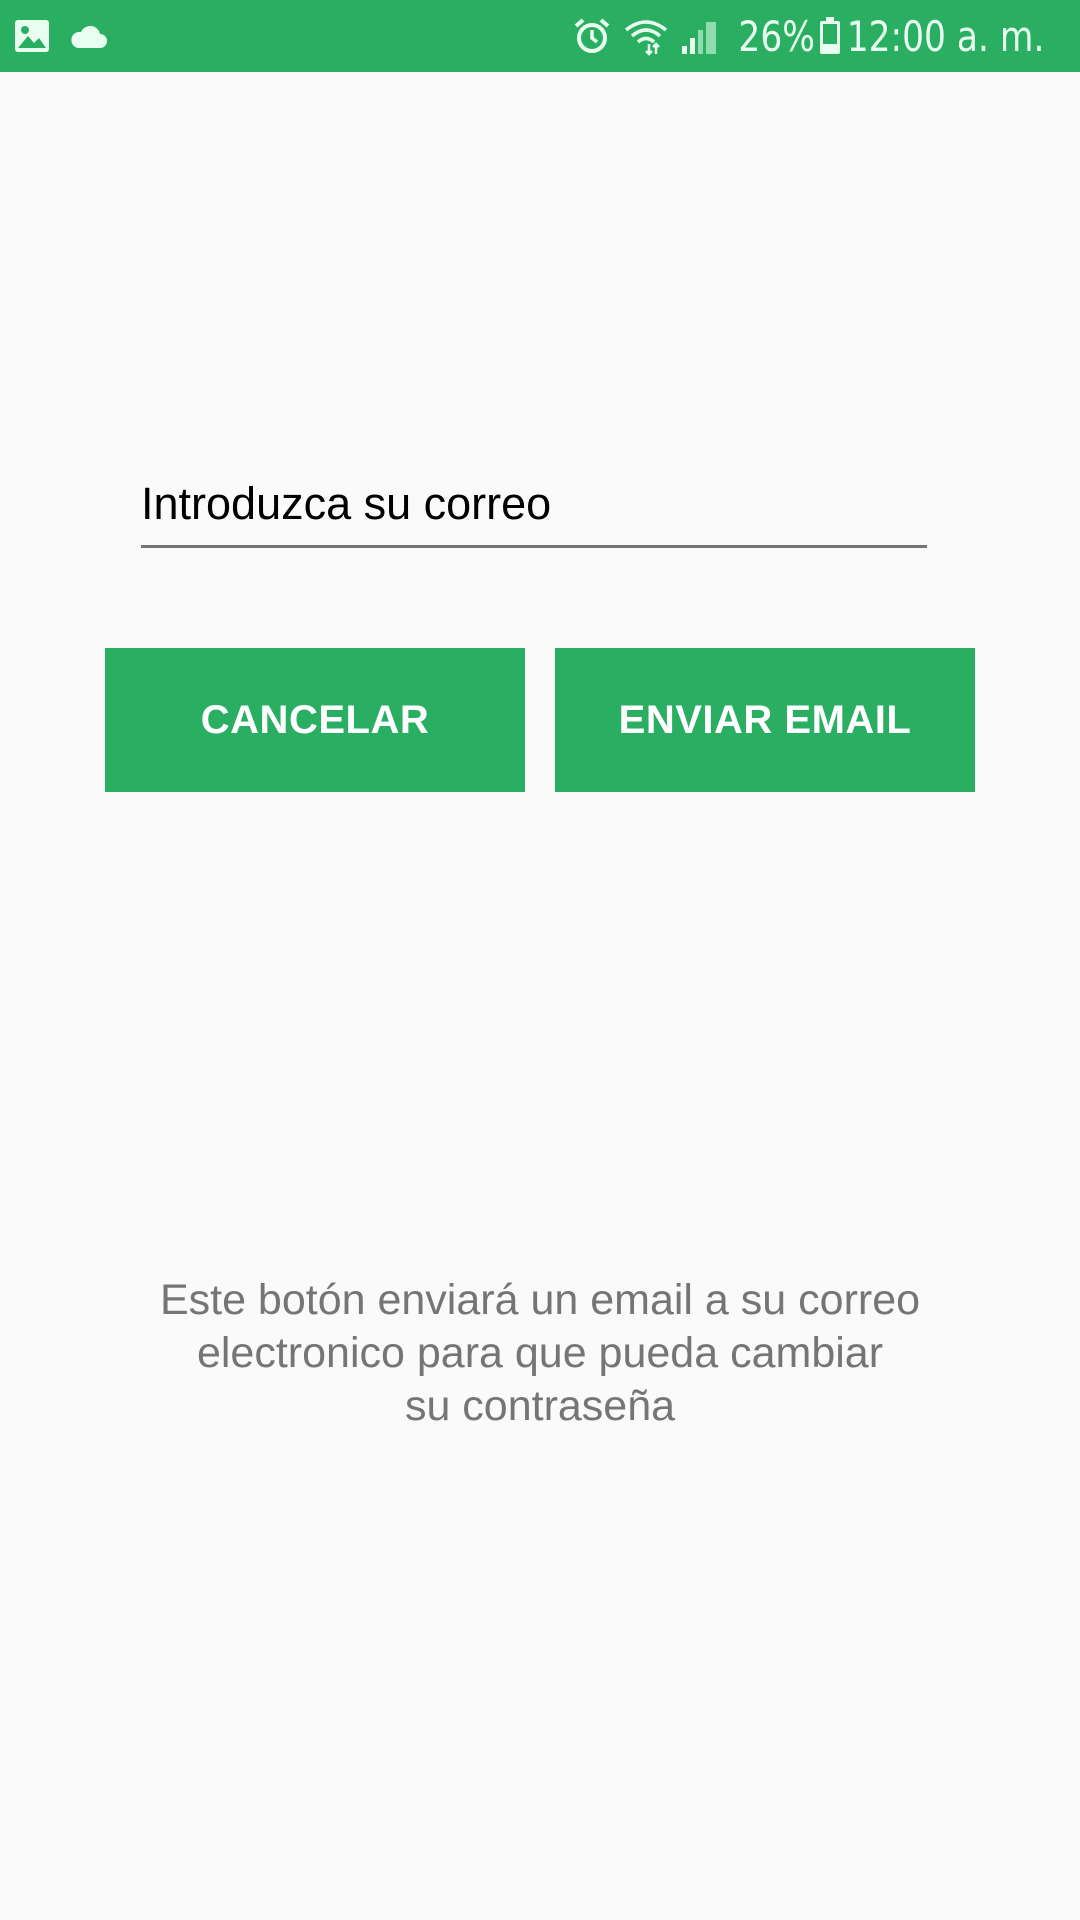  Describe the element at coordinates (88, 36) in the screenshot. I see `cloud-icon` at that location.